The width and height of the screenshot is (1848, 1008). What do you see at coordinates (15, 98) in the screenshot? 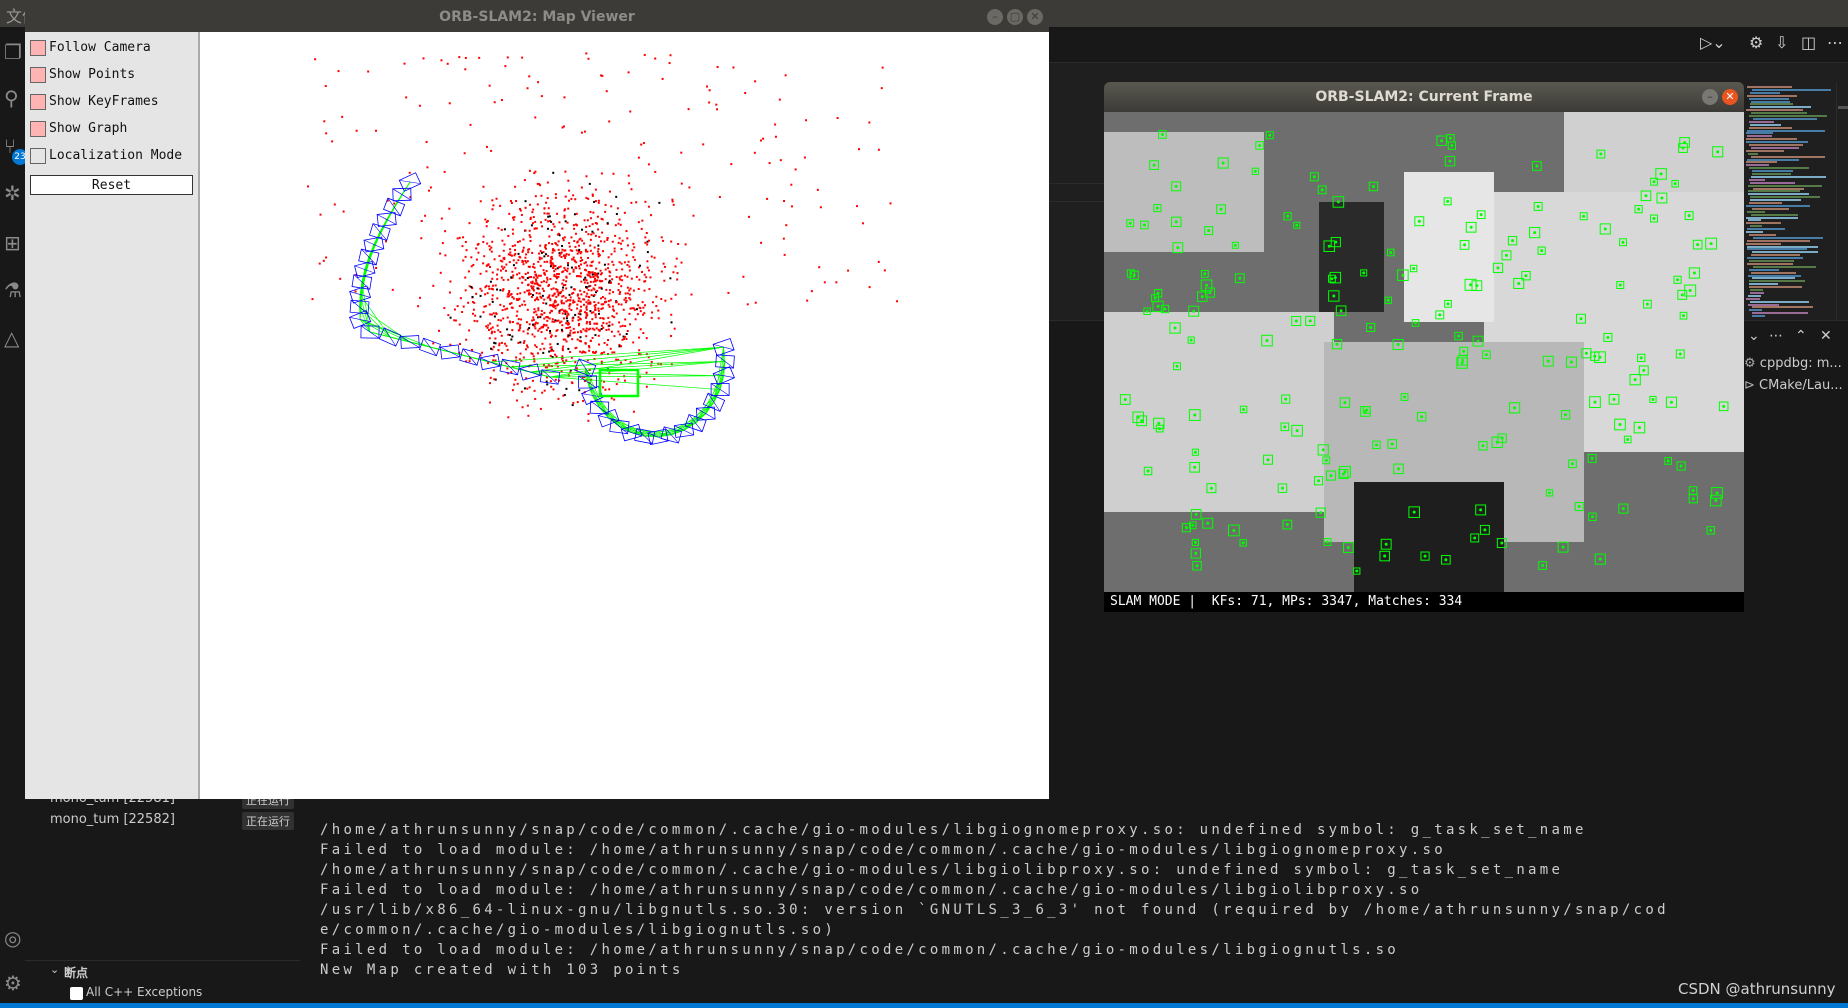
I see `search-icon: ⚲` at bounding box center [15, 98].